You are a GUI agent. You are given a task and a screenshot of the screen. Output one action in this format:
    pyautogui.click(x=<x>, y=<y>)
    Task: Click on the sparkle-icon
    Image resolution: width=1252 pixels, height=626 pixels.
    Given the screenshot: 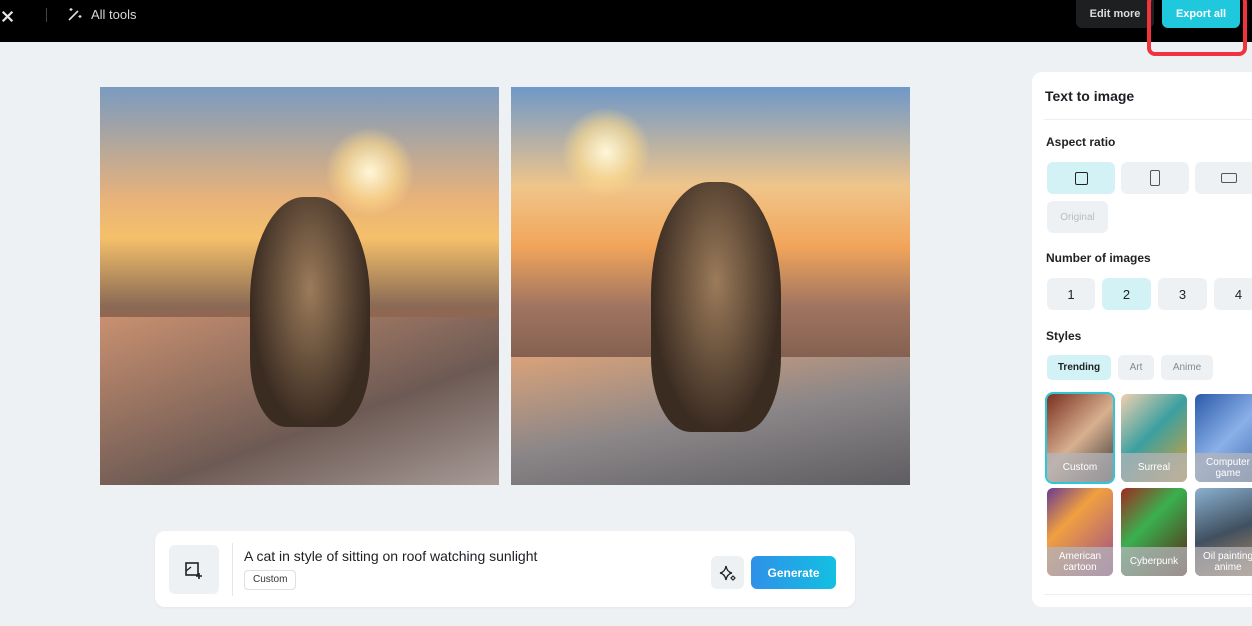 What is the action you would take?
    pyautogui.click(x=727, y=573)
    